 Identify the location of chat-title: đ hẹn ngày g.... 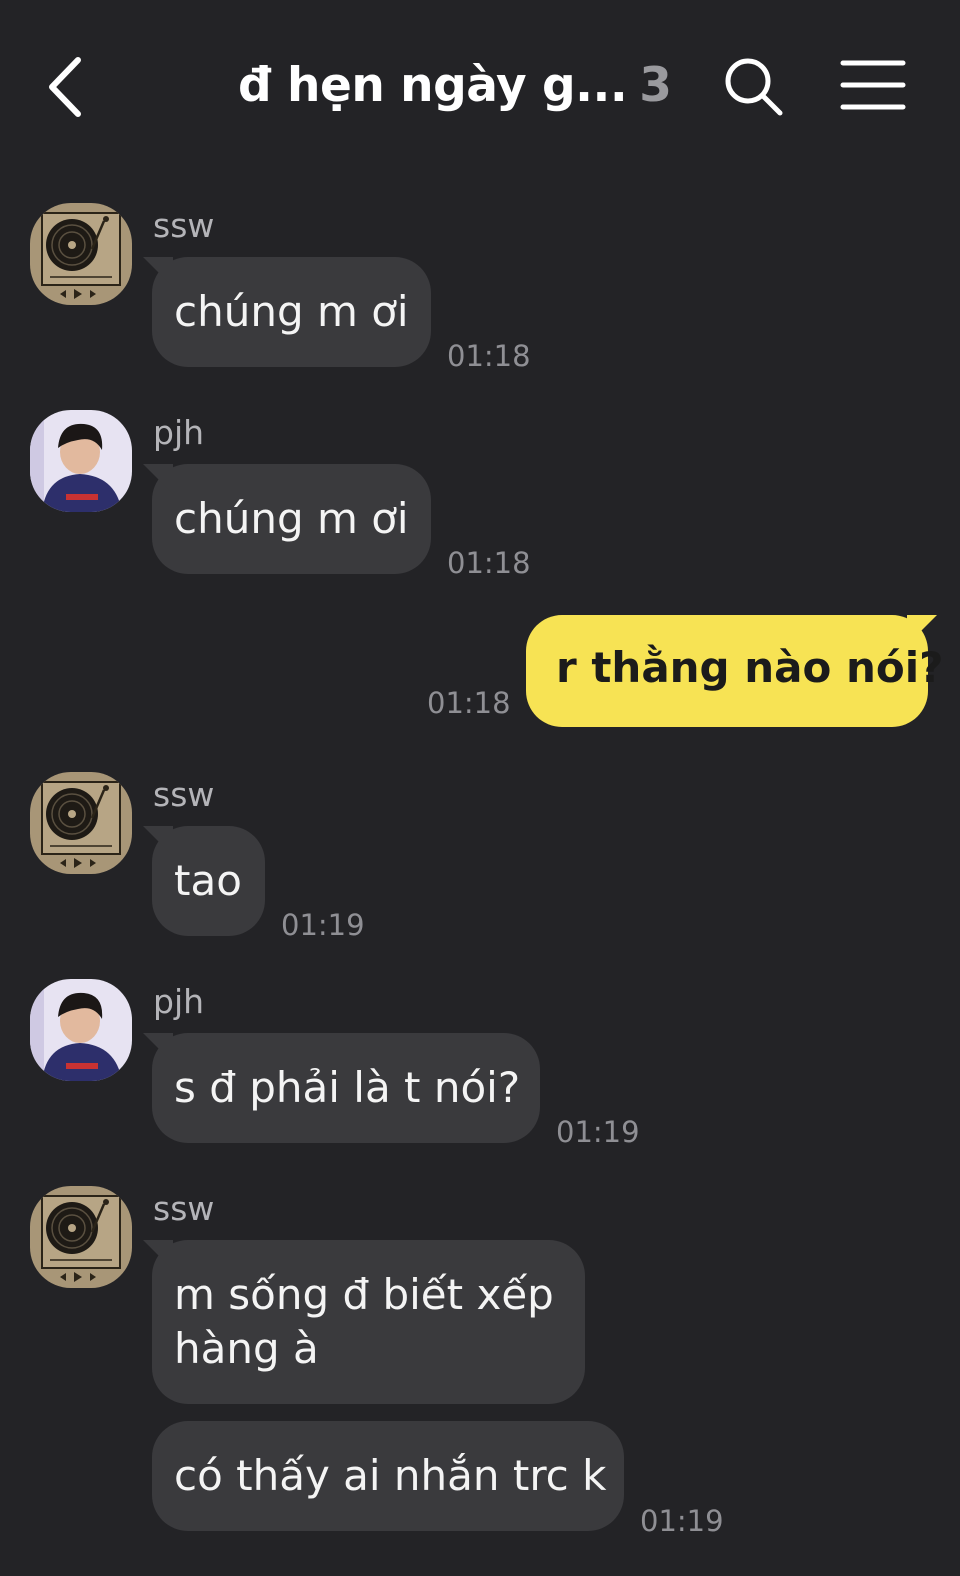
(433, 85).